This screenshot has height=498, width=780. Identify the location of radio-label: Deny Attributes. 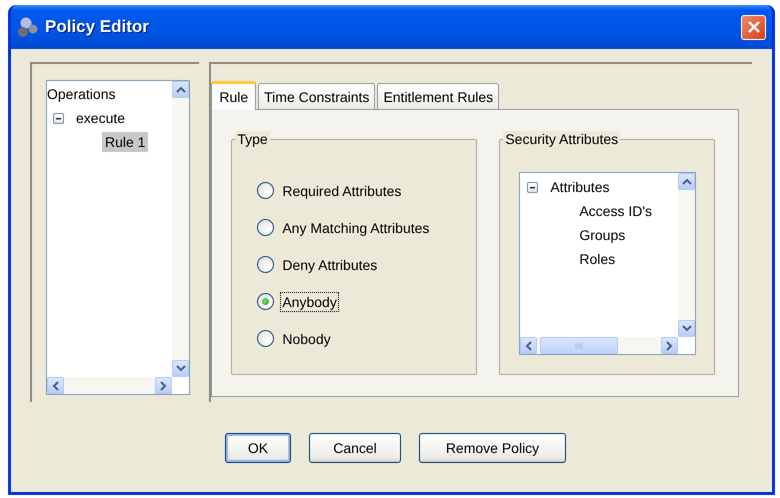
(330, 264).